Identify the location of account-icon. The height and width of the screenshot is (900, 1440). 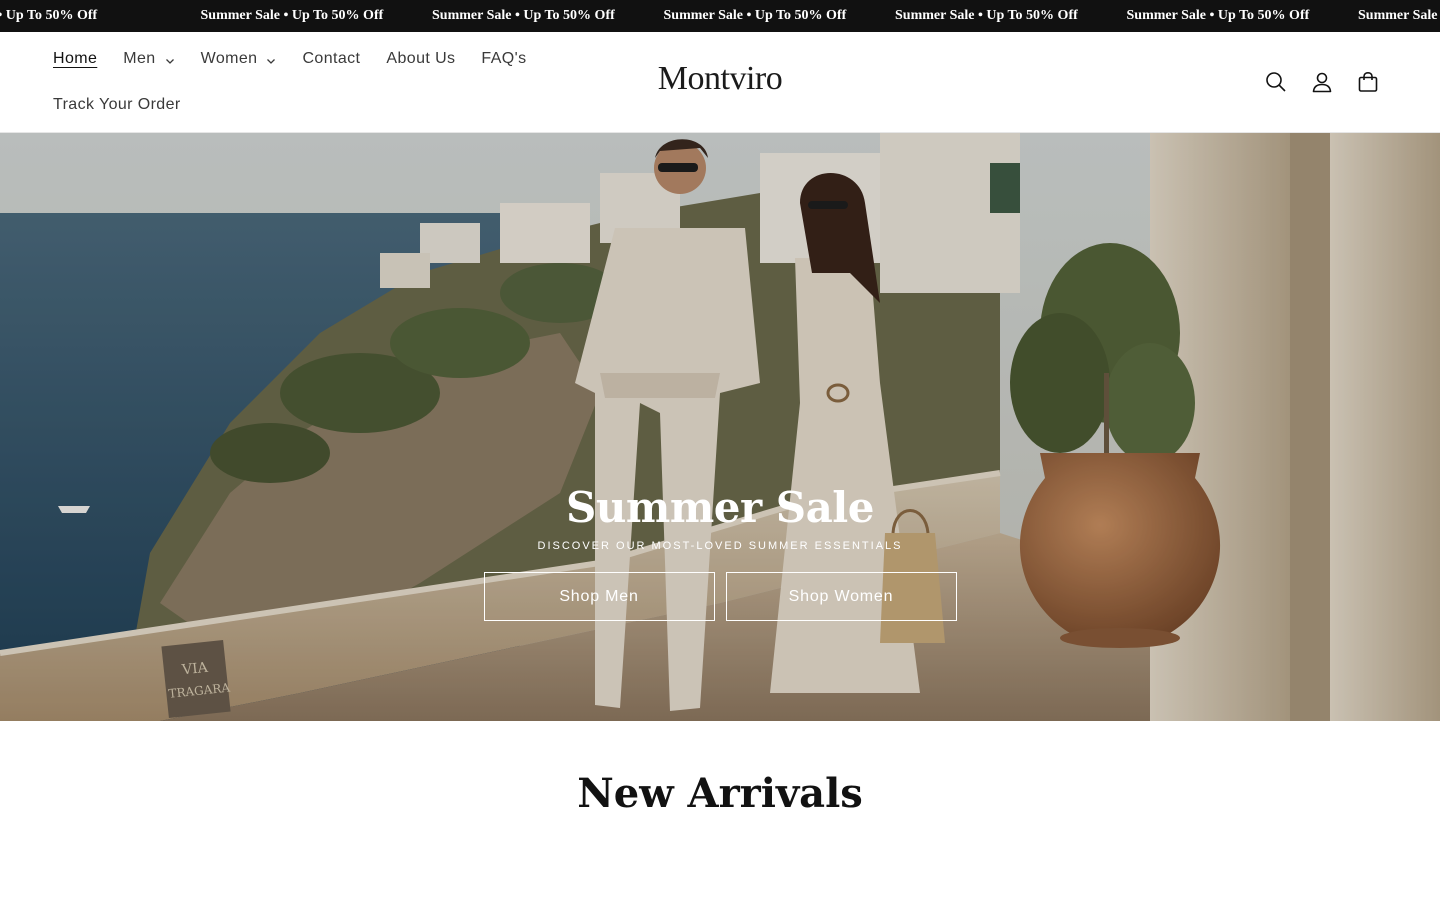
(1322, 82).